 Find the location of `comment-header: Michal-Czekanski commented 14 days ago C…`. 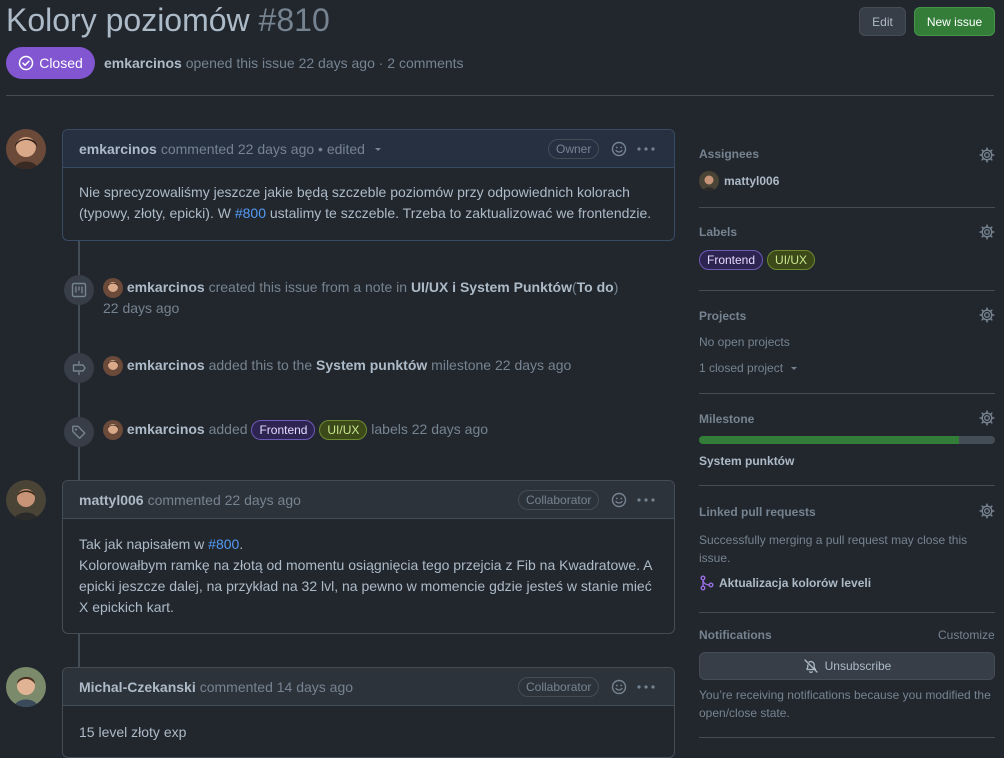

comment-header: Michal-Czekanski commented 14 days ago C… is located at coordinates (368, 687).